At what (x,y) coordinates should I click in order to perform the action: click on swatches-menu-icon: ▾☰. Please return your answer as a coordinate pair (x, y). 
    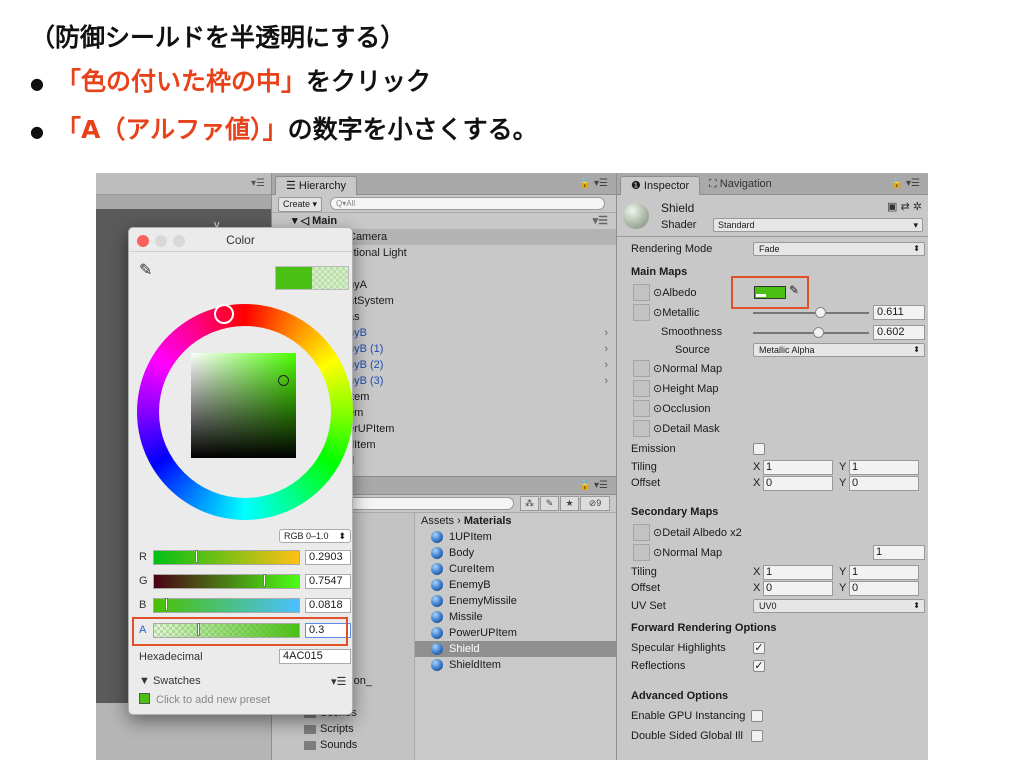
    Looking at the image, I should click on (338, 681).